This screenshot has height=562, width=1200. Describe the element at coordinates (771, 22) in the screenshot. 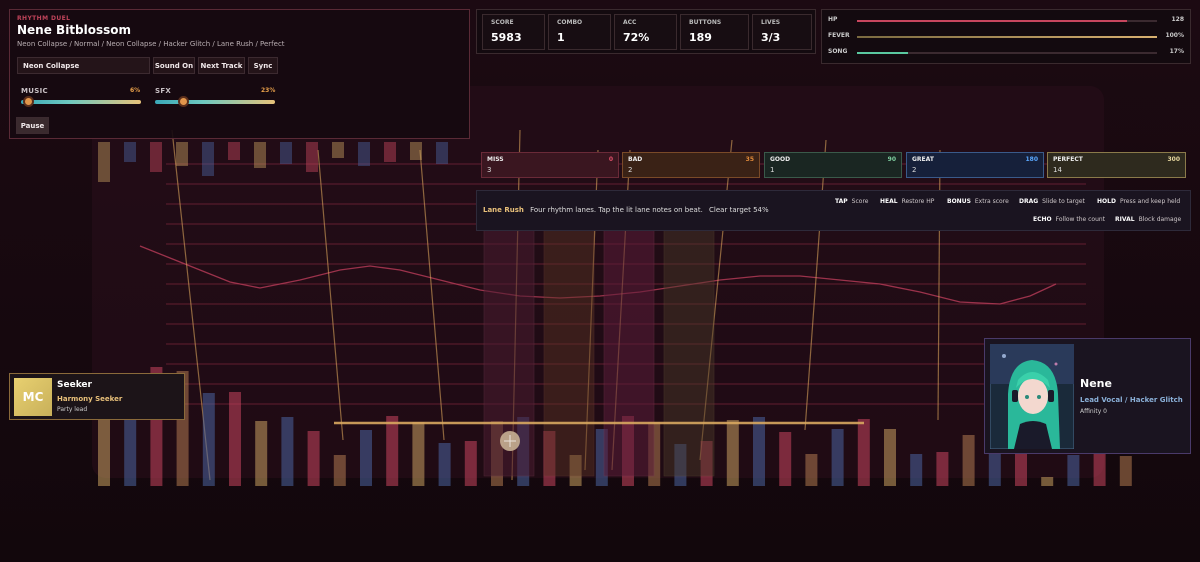

I see `lives-label: LIVES` at that location.